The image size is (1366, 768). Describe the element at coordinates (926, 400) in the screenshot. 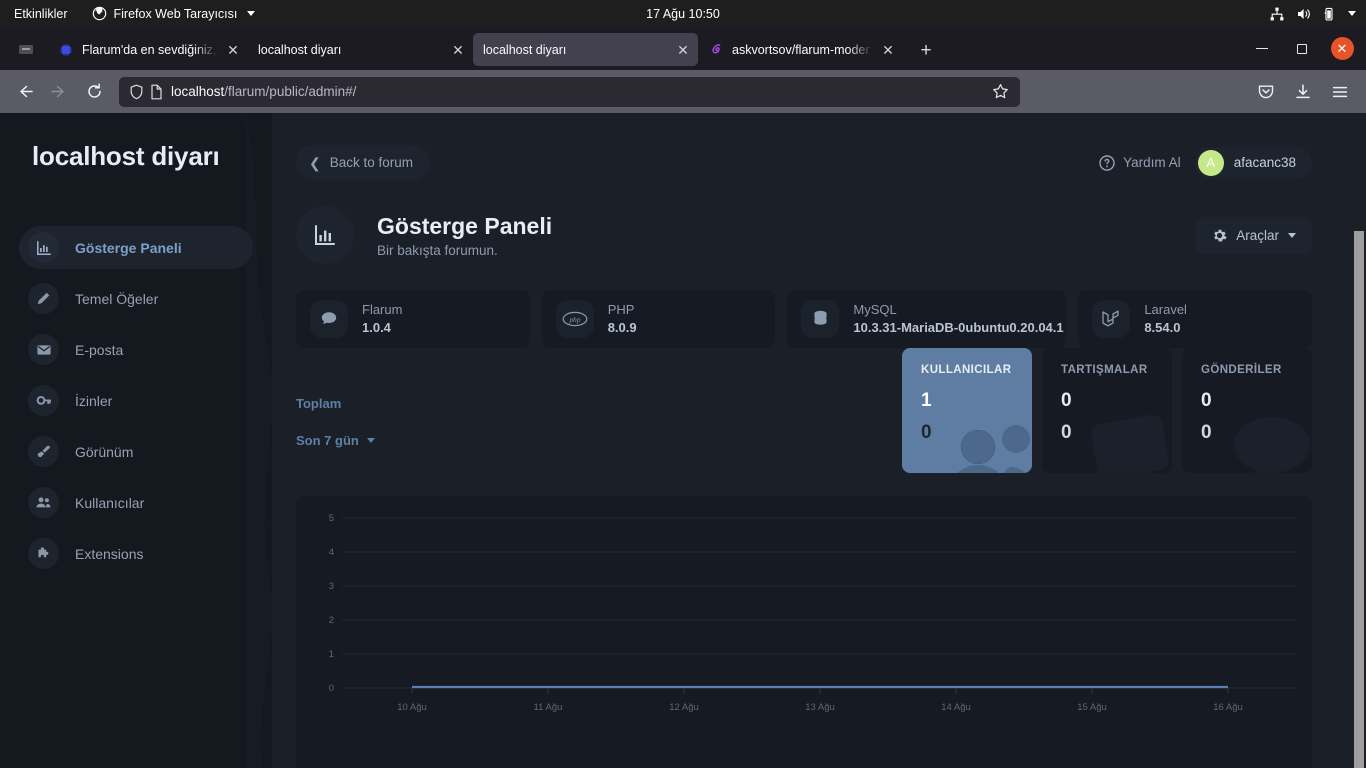

I see `stat-total: 1` at that location.